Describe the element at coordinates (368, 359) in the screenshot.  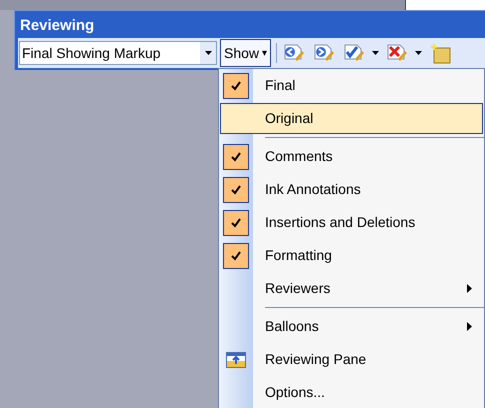
I see `menu-item: Reviewing Pane` at that location.